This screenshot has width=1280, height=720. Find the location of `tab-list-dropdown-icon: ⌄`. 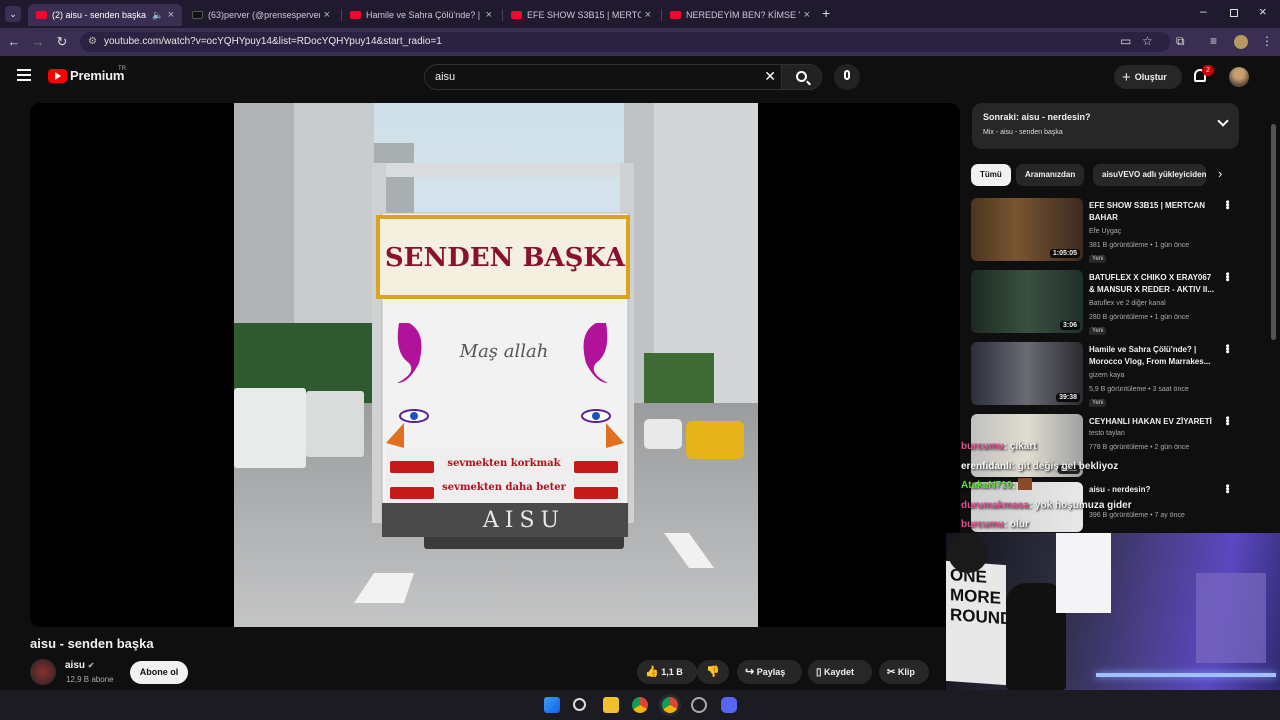

tab-list-dropdown-icon: ⌄ is located at coordinates (13, 14).